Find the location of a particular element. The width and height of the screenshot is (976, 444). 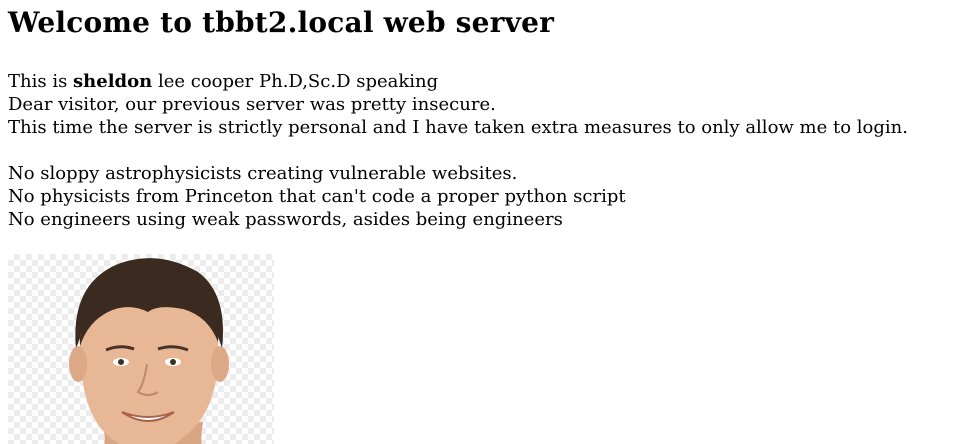

intro-prefix: This is is located at coordinates (41, 81).